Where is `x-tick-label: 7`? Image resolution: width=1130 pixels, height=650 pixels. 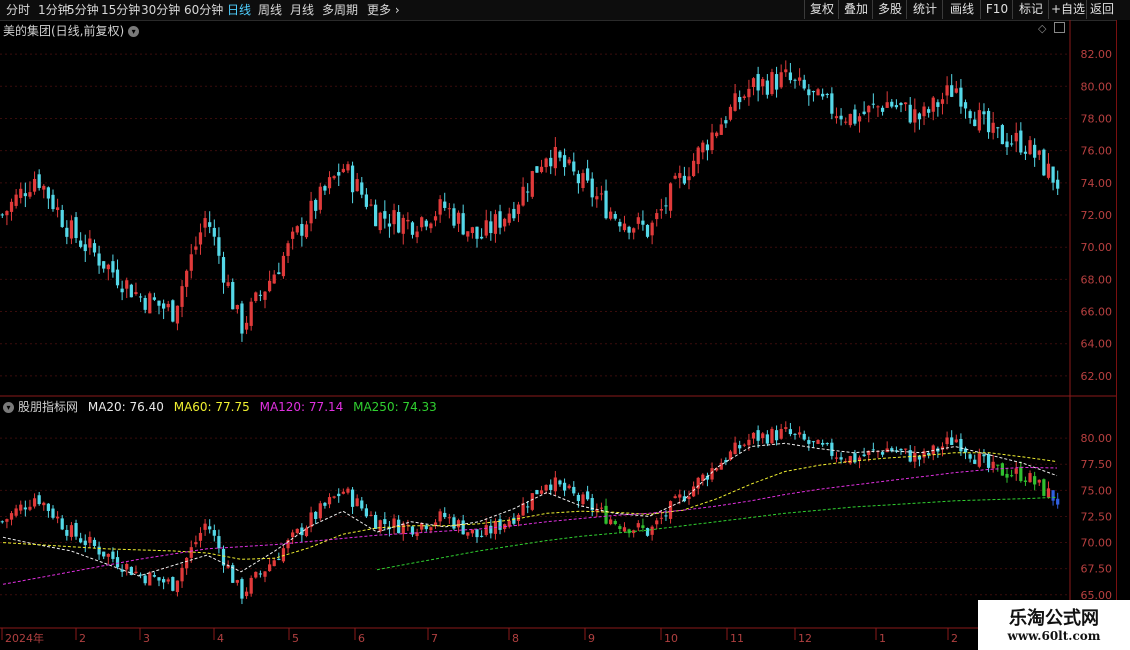
x-tick-label: 7 is located at coordinates (434, 638).